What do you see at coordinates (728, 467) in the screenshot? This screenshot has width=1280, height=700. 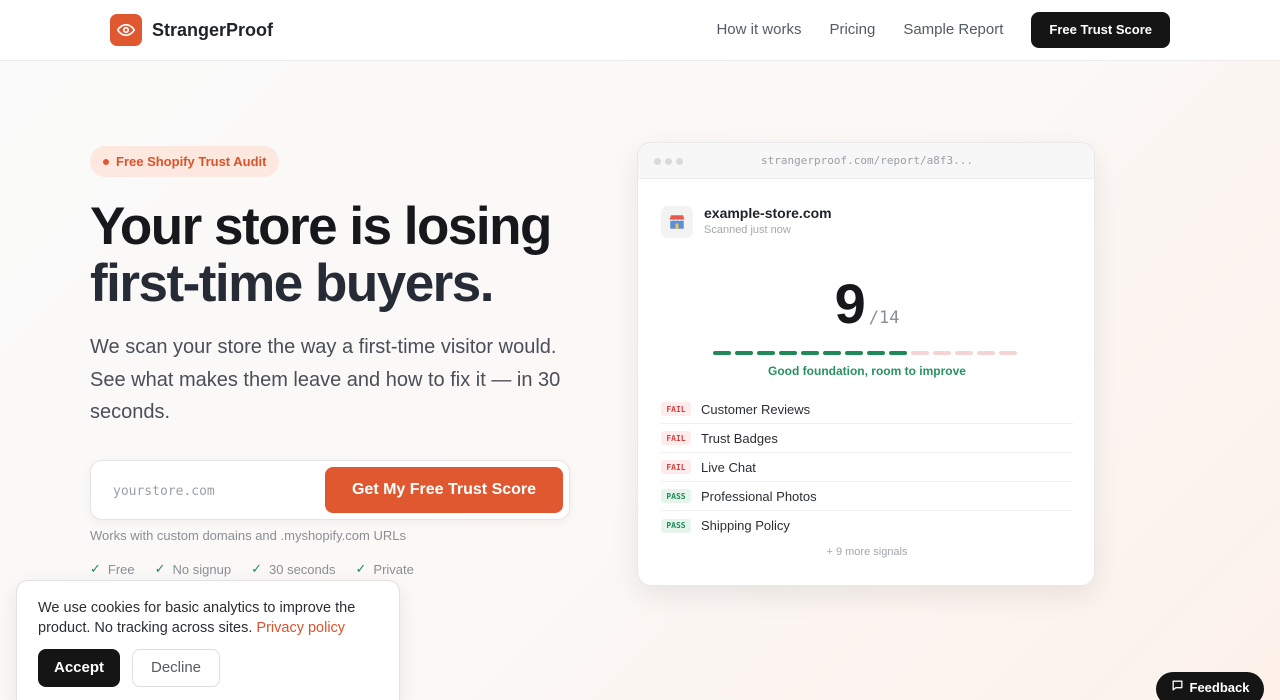 I see `signal-name: Live Chat` at bounding box center [728, 467].